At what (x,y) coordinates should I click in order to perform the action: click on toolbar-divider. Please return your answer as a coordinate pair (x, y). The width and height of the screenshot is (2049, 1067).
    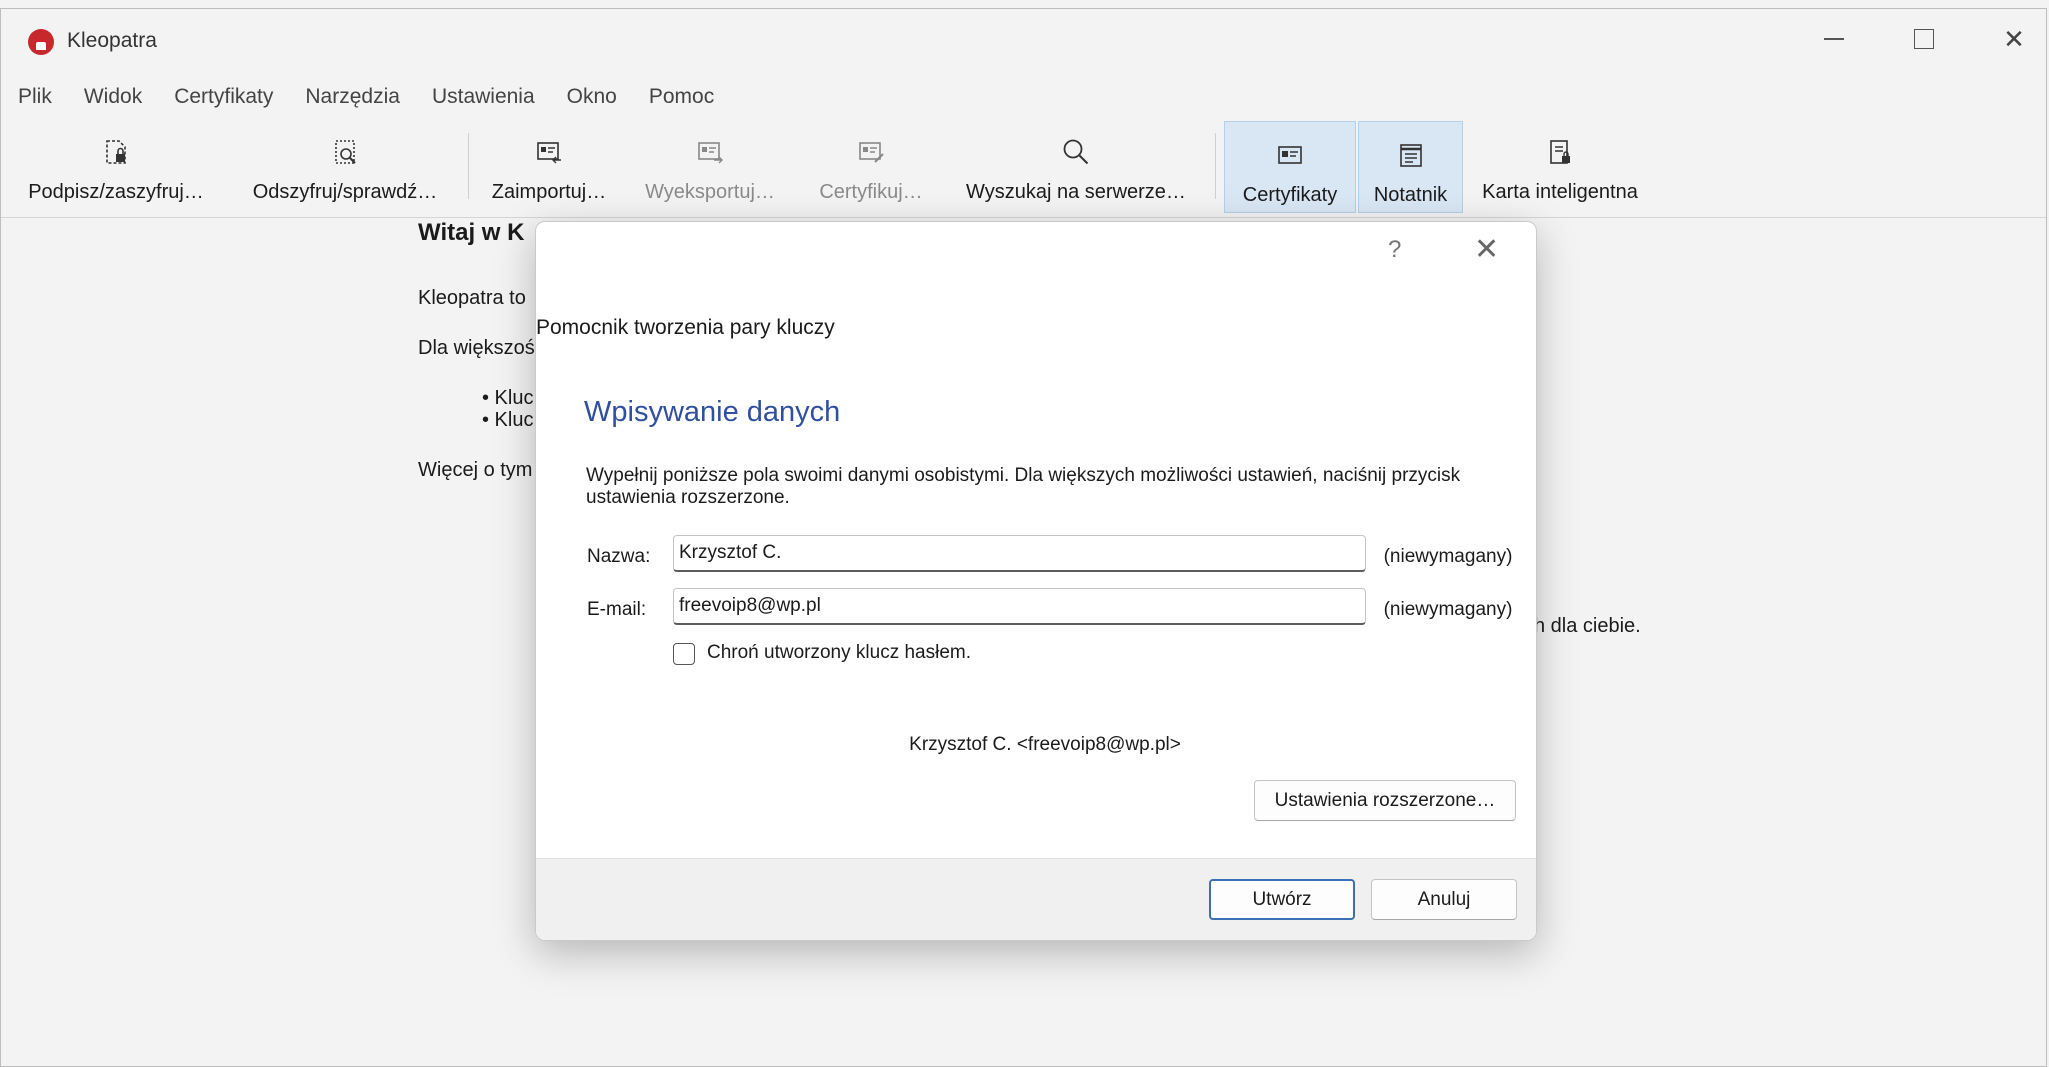
    Looking at the image, I should click on (1023, 217).